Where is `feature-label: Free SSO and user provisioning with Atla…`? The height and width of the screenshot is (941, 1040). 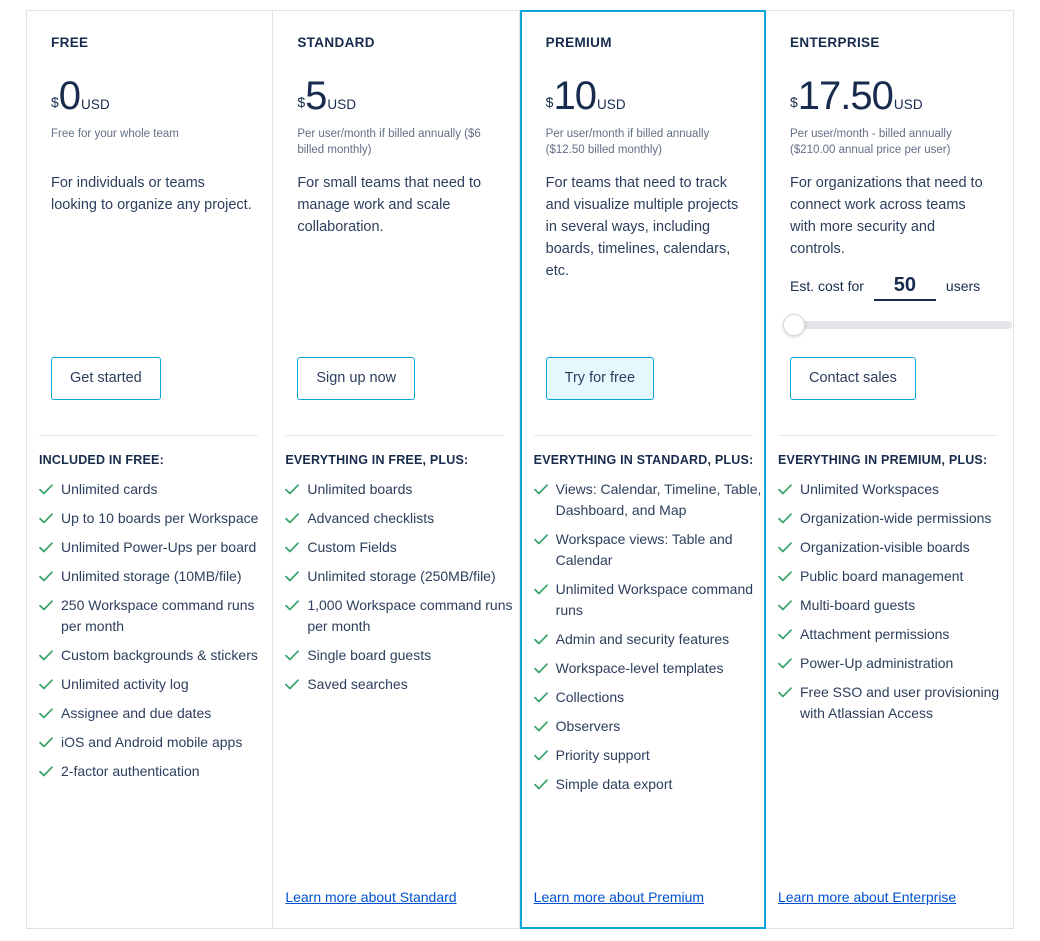
feature-label: Free SSO and user provisioning with Atla… is located at coordinates (900, 702).